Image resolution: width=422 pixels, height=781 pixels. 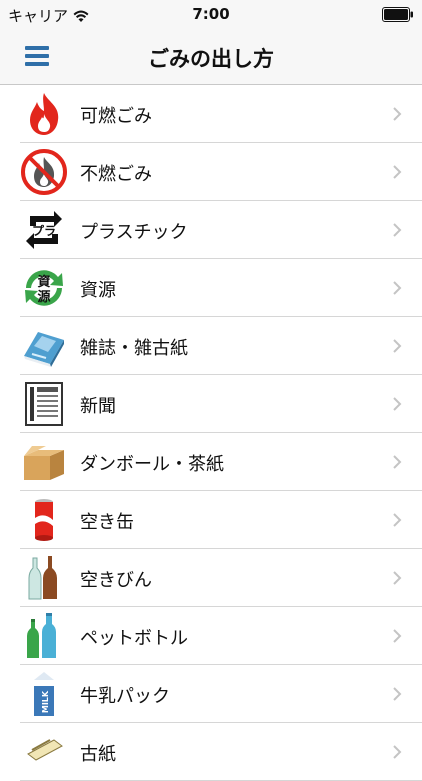 What do you see at coordinates (98, 754) in the screenshot?
I see `list-item-label: 古紙` at bounding box center [98, 754].